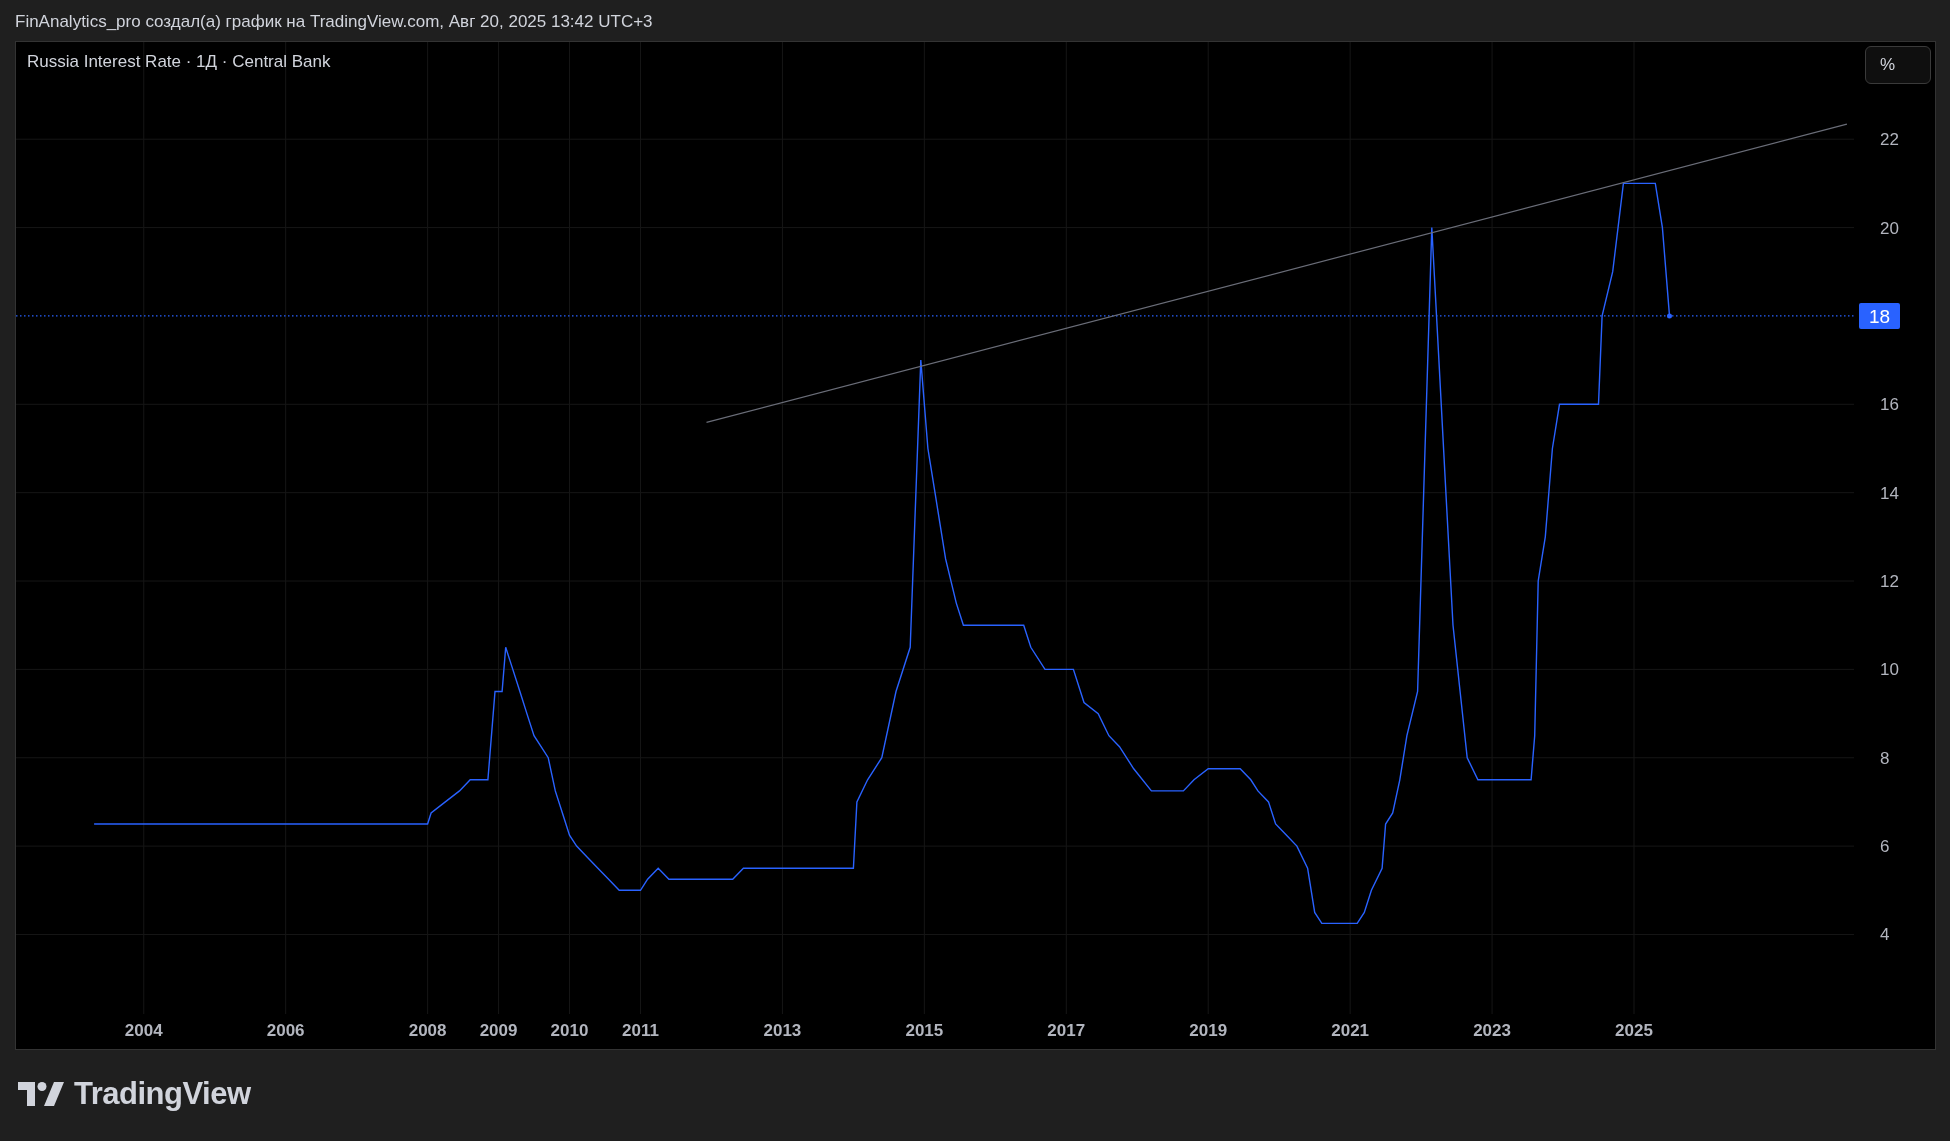 This screenshot has width=1950, height=1141. Describe the element at coordinates (285, 1030) in the screenshot. I see `x-axis-label: 2006` at that location.